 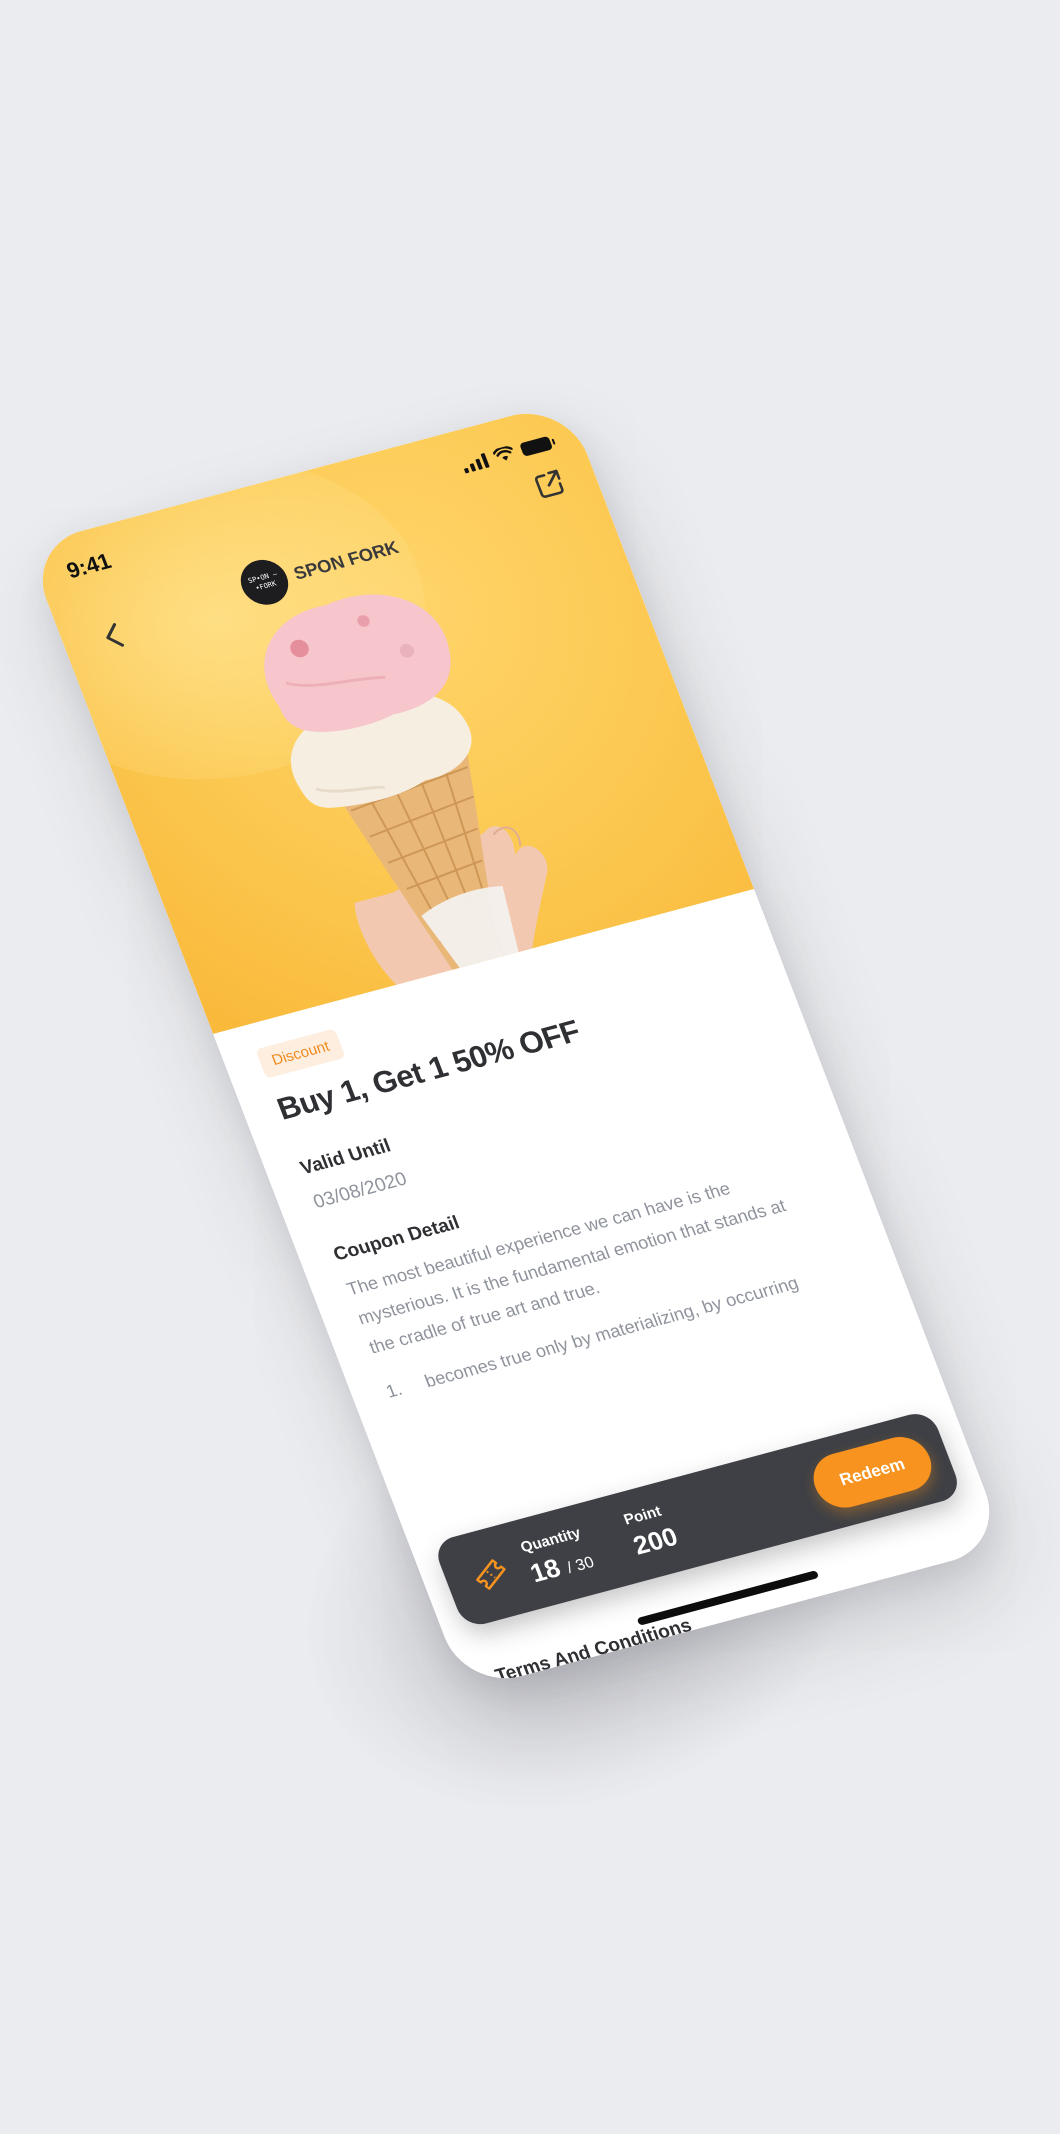 I want to click on battery-icon, so click(x=536, y=446).